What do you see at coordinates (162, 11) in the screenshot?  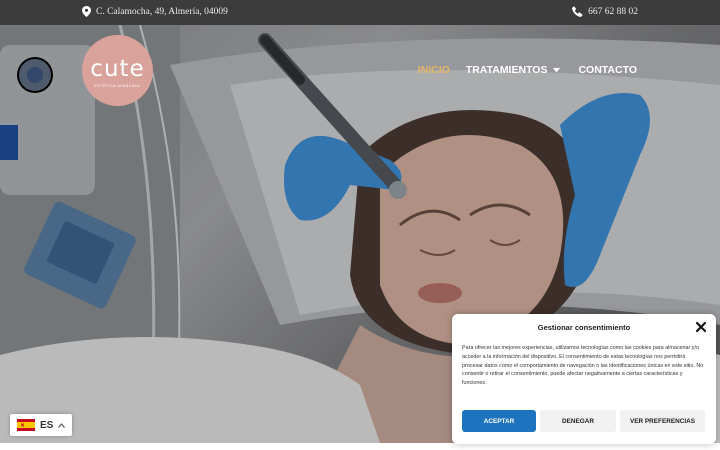 I see `address-text: C. Calamocha, 49, Almería, 04009` at bounding box center [162, 11].